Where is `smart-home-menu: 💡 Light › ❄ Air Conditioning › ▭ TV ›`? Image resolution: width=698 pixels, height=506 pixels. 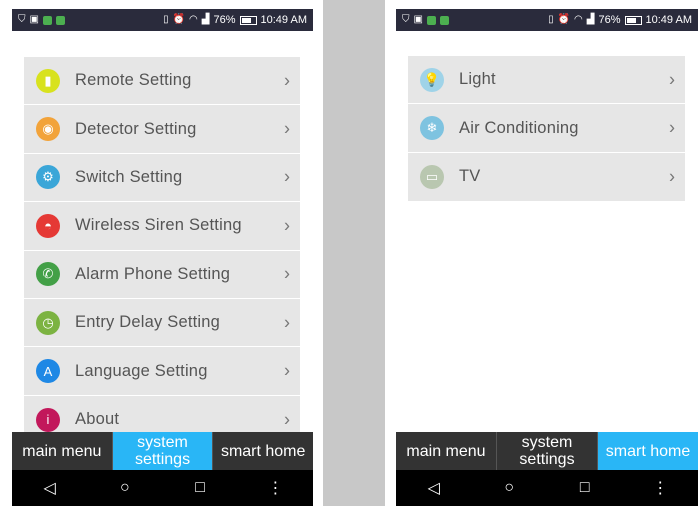
smart-home-menu: 💡 Light › ❄ Air Conditioning › ▭ TV › is located at coordinates (546, 129).